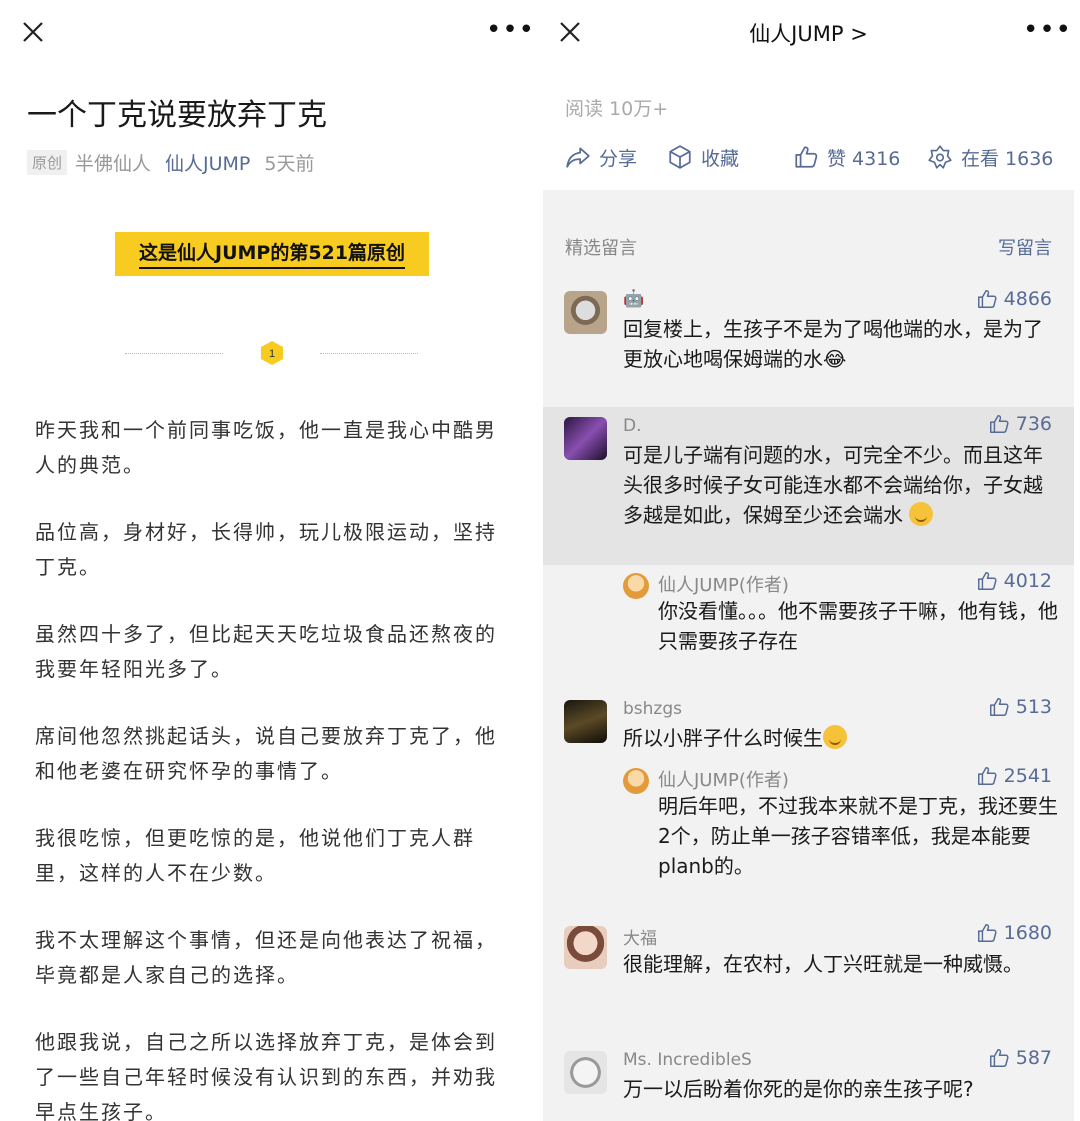 The image size is (1080, 1121). I want to click on section-number: 1, so click(272, 354).